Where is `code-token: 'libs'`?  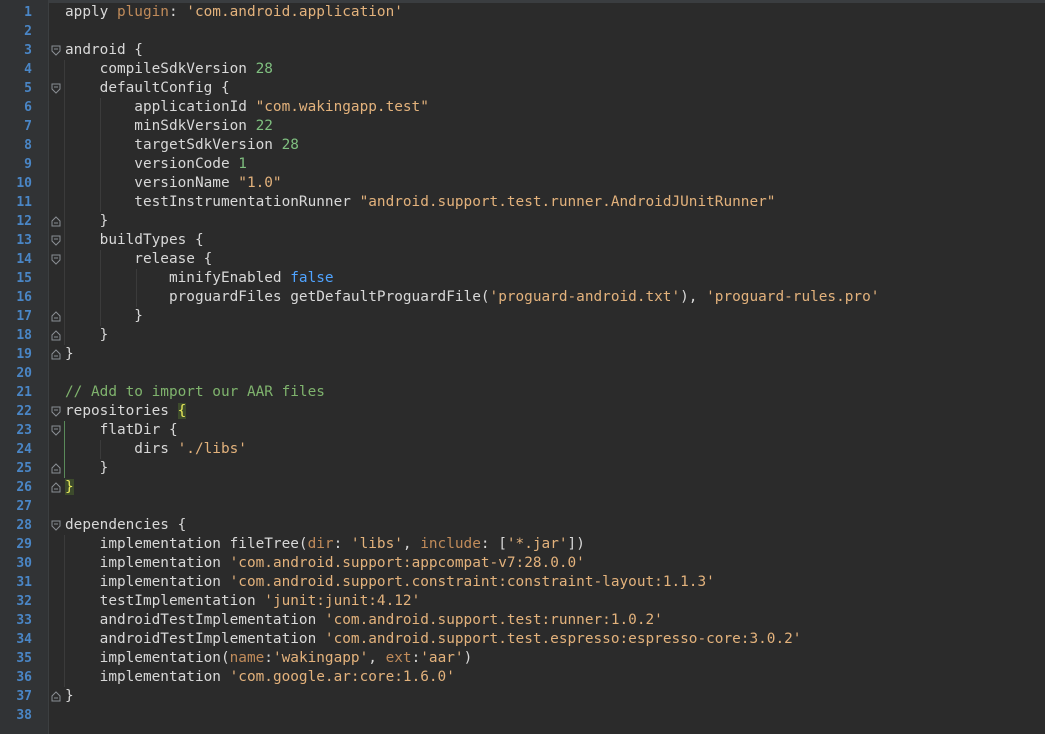 code-token: 'libs' is located at coordinates (376, 544).